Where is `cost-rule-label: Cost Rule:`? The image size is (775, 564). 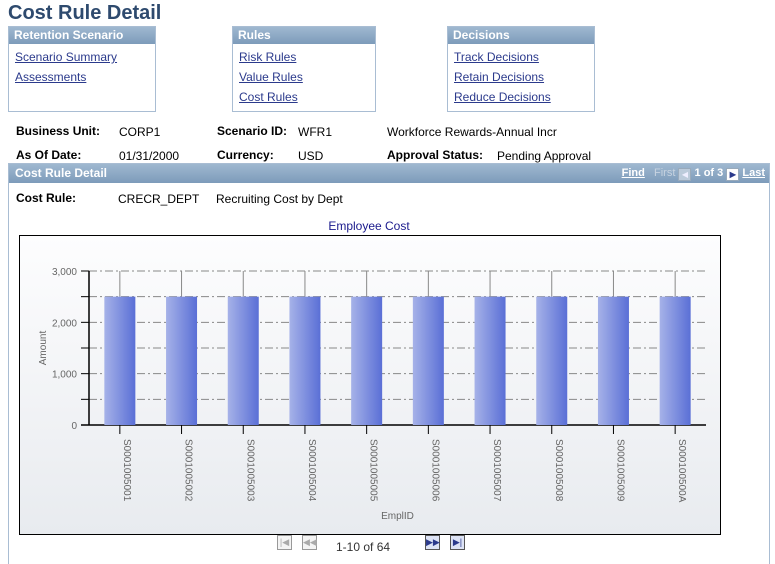
cost-rule-label: Cost Rule: is located at coordinates (46, 198).